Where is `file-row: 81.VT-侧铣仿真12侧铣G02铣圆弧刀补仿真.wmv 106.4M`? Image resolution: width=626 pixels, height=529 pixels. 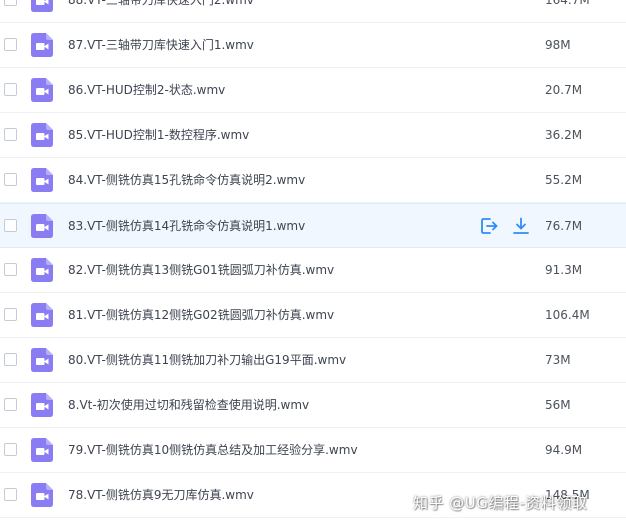
file-row: 81.VT-侧铣仿真12侧铣G02铣圆弧刀补仿真.wmv 106.4M is located at coordinates (313, 315).